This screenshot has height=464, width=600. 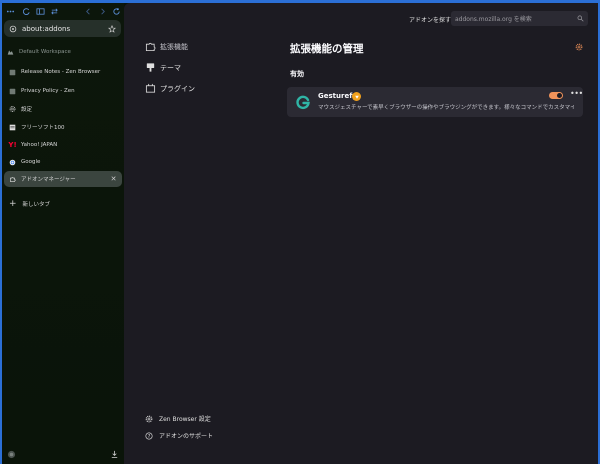 I want to click on page-title: 拡張機能の管理, so click(x=327, y=49).